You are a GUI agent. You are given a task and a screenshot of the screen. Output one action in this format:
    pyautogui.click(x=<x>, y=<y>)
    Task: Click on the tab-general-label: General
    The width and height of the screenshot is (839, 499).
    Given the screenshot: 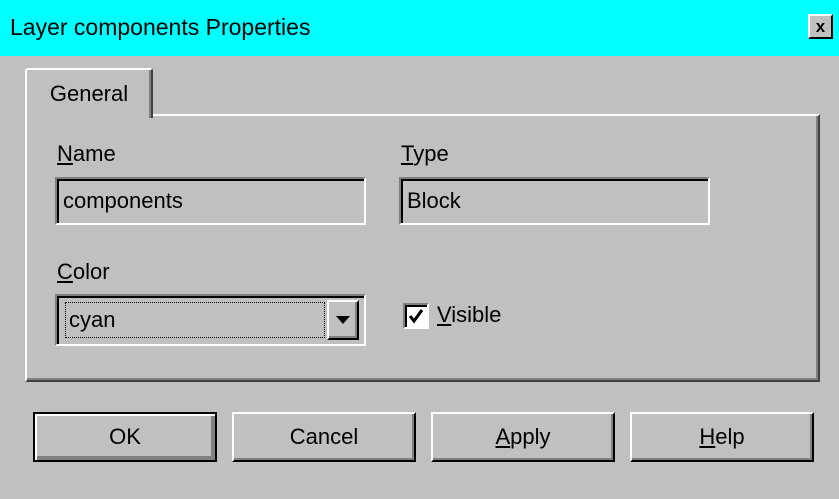 What is the action you would take?
    pyautogui.click(x=89, y=93)
    